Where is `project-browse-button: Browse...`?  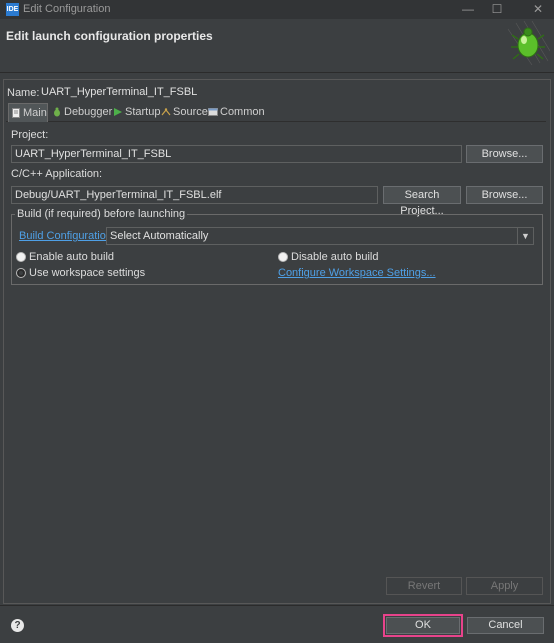
project-browse-button: Browse... is located at coordinates (504, 154).